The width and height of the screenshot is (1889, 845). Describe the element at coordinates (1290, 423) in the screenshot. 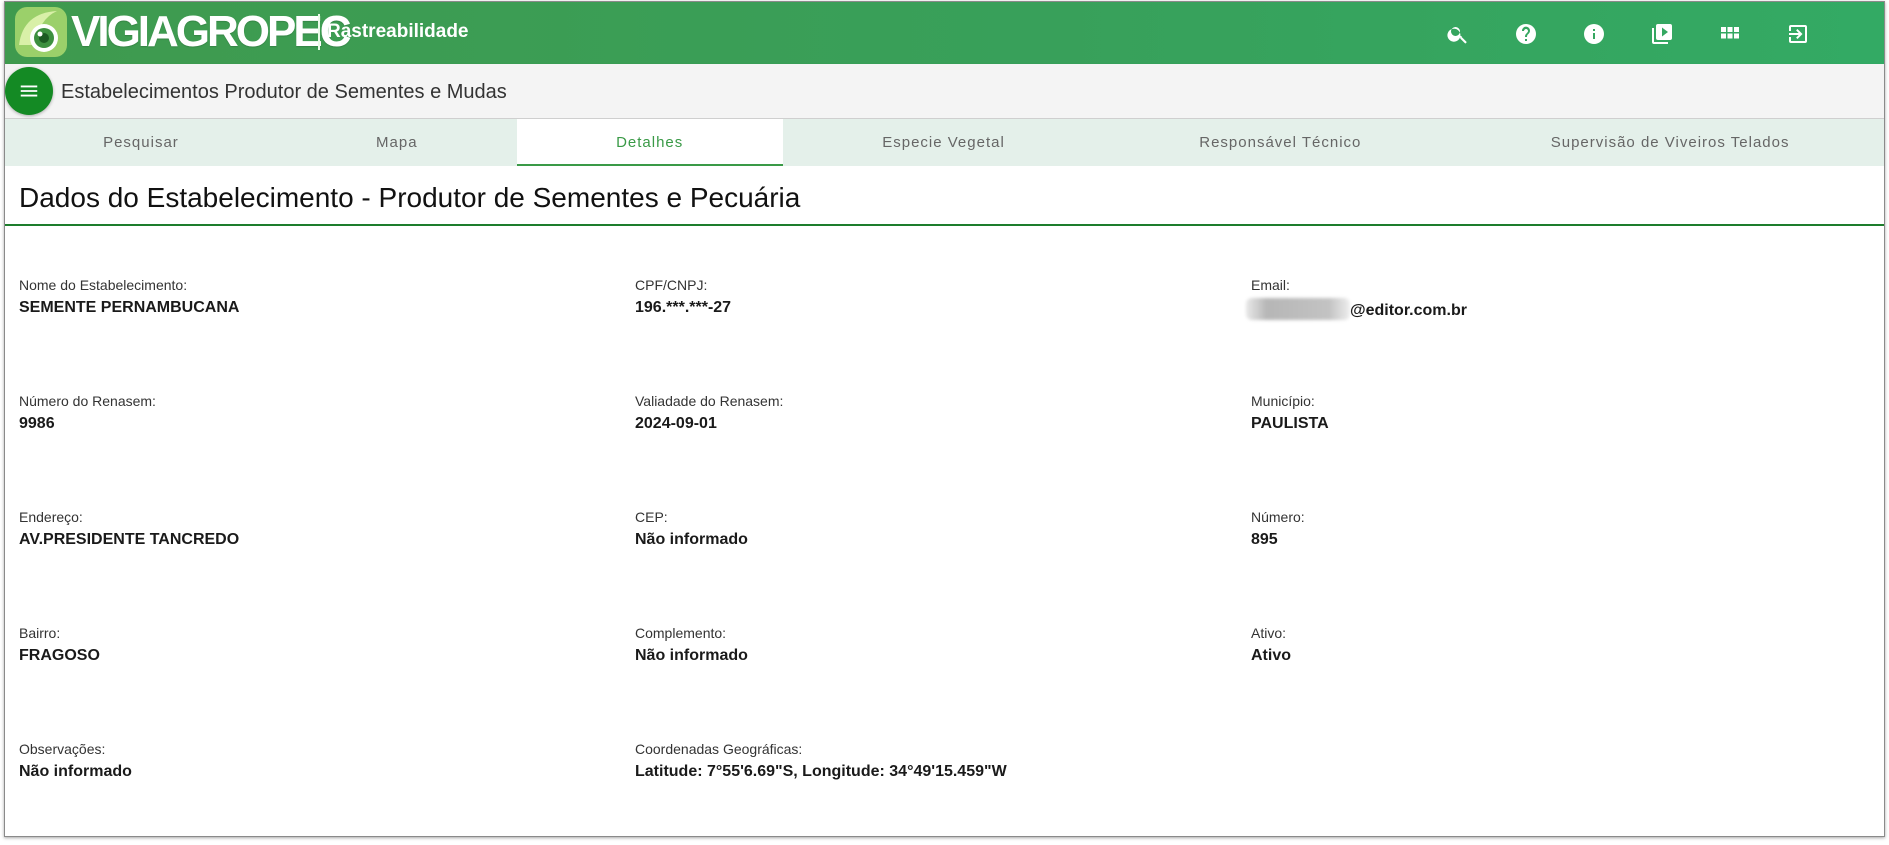

I see `field-value: PAULISTA` at that location.